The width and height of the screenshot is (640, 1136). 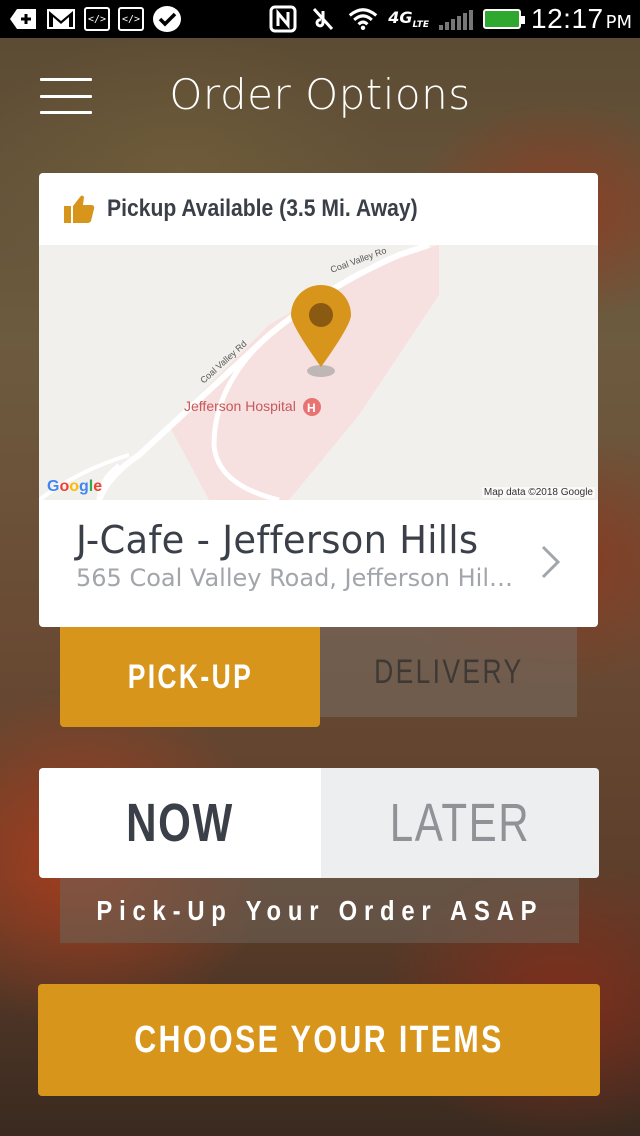 I want to click on signal-icon, so click(x=456, y=19).